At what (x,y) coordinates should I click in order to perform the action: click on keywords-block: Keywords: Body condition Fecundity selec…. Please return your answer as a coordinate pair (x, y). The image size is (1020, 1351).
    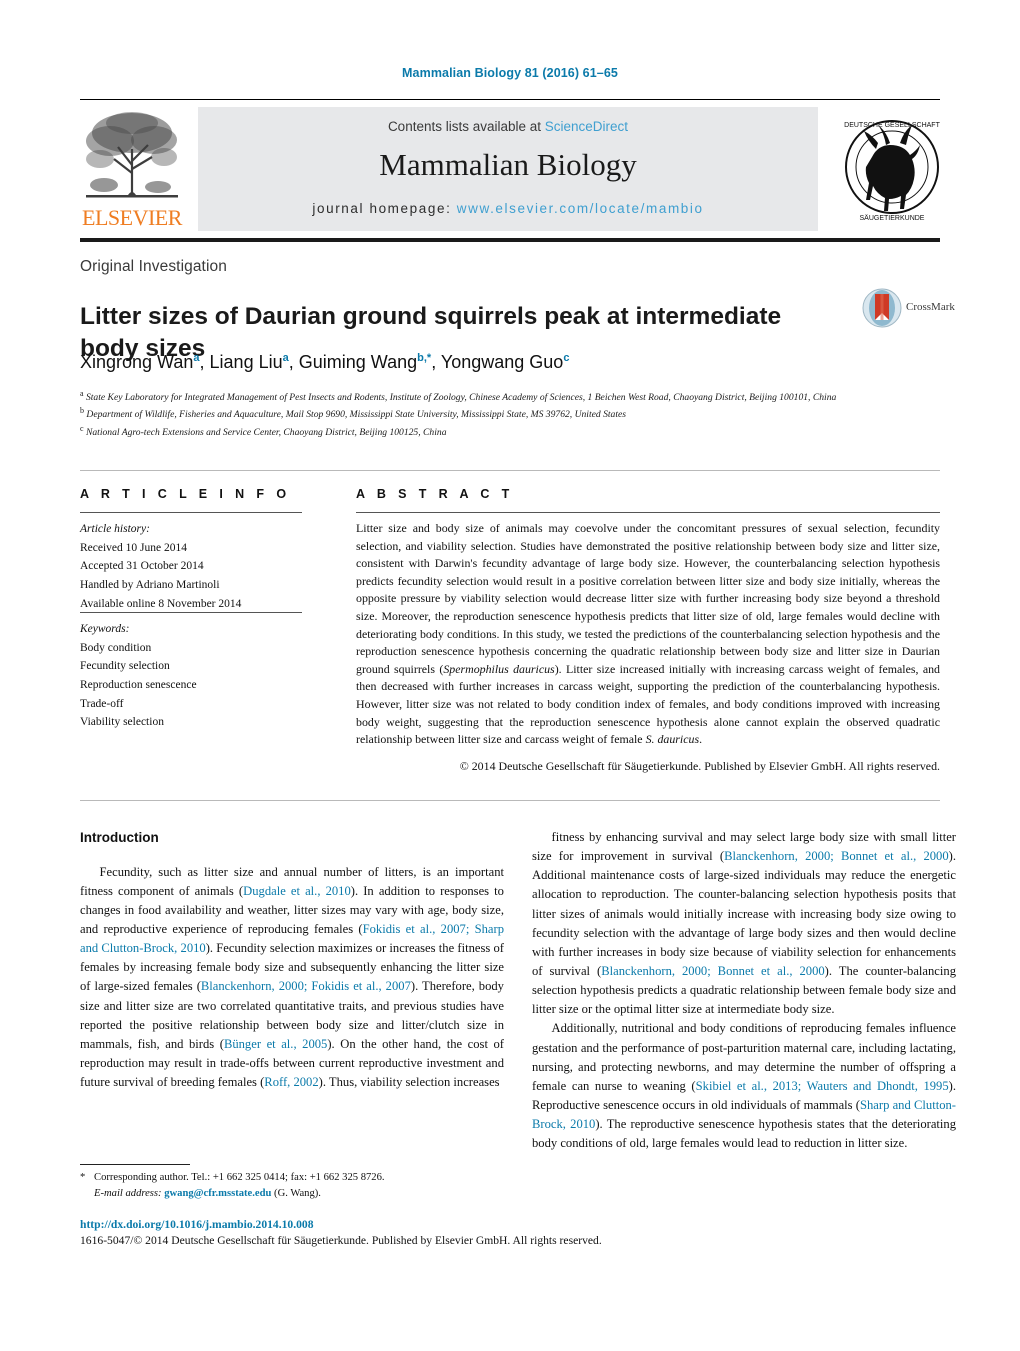
    Looking at the image, I should click on (192, 676).